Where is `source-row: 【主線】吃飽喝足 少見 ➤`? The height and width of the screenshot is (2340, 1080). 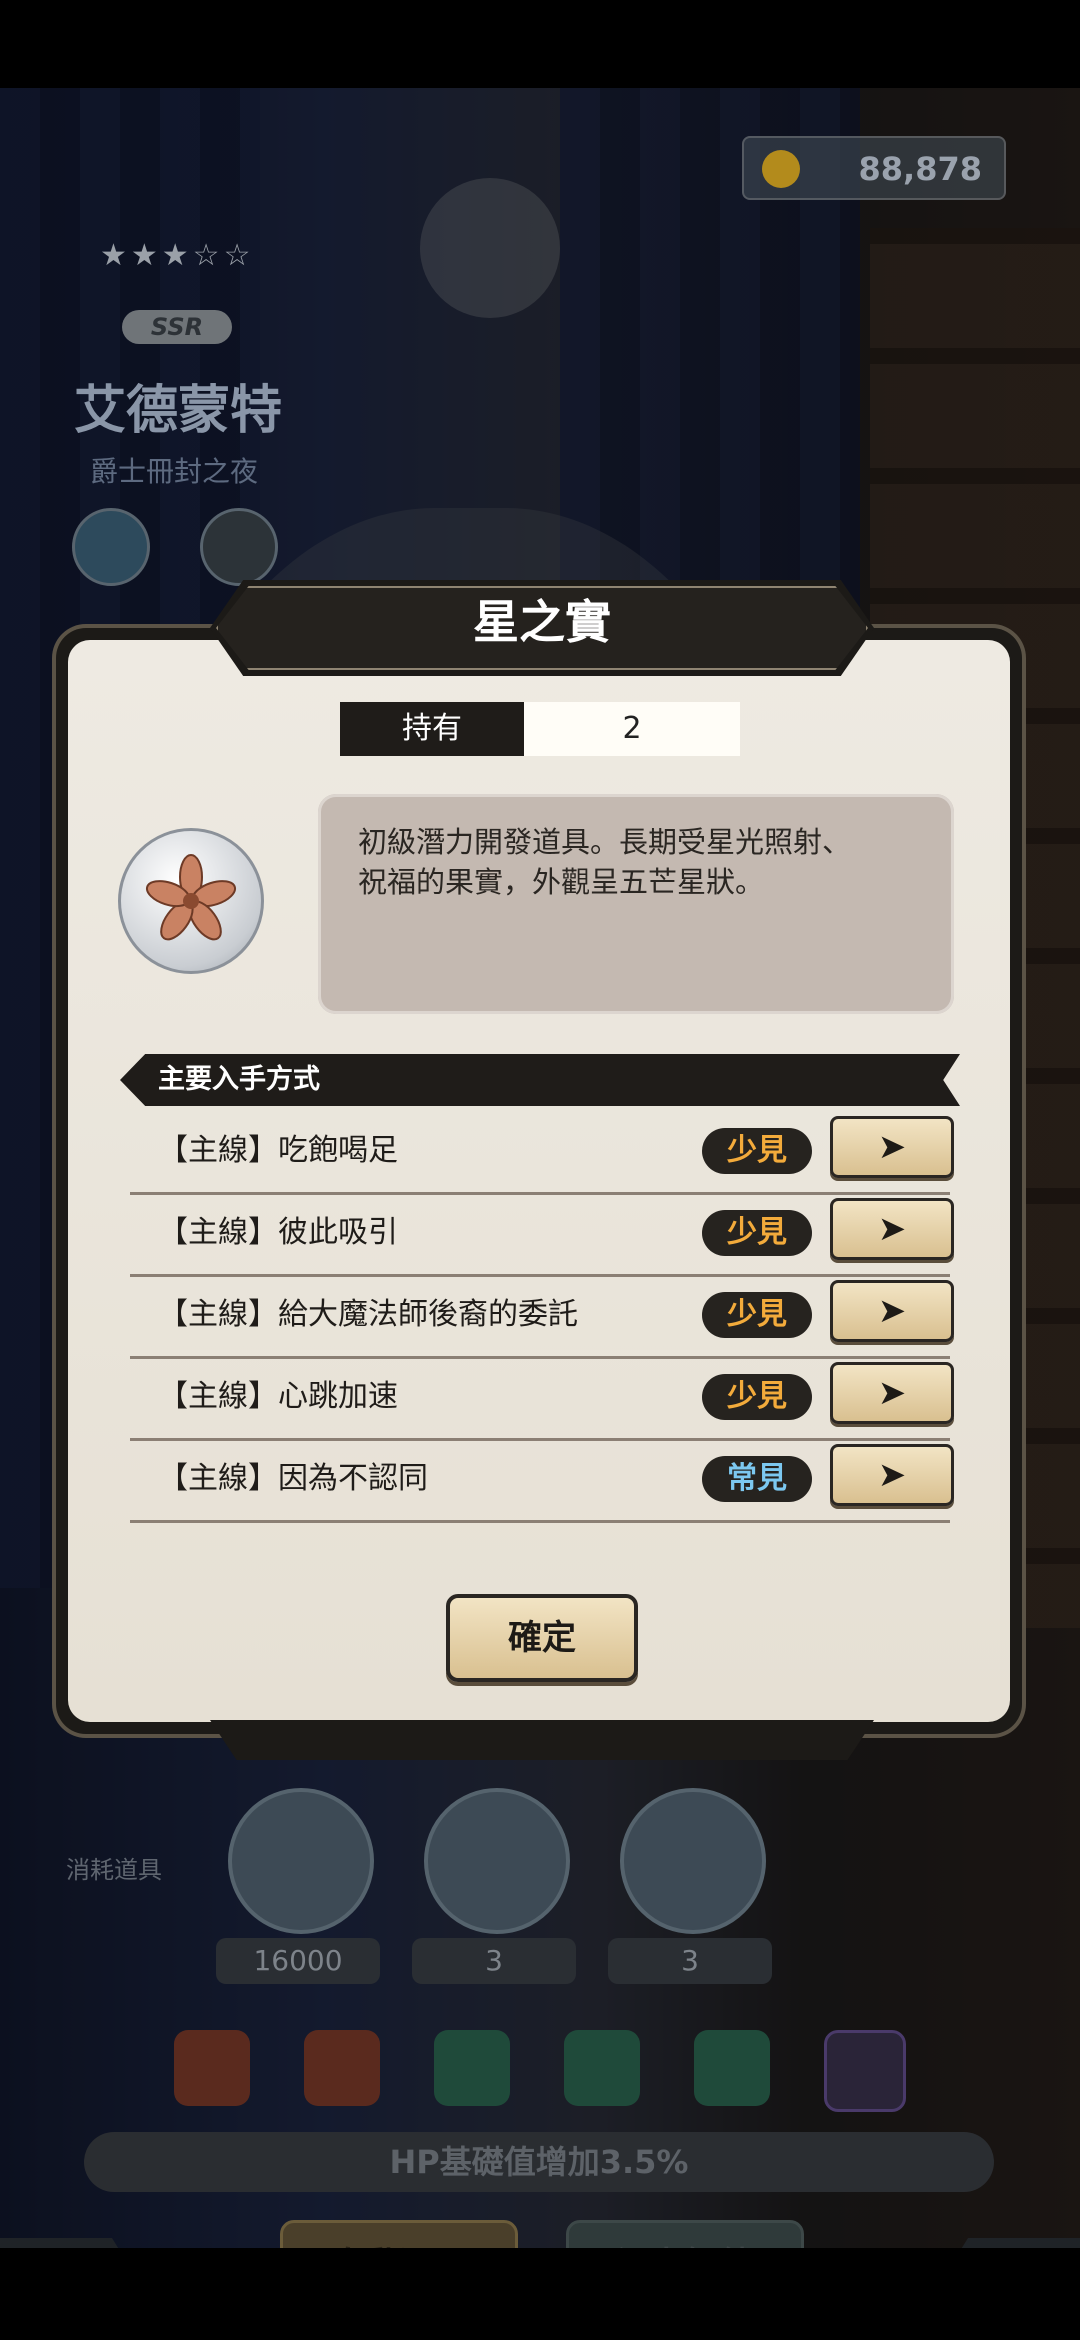 source-row: 【主線】吃飽喝足 少見 ➤ is located at coordinates (542, 1152).